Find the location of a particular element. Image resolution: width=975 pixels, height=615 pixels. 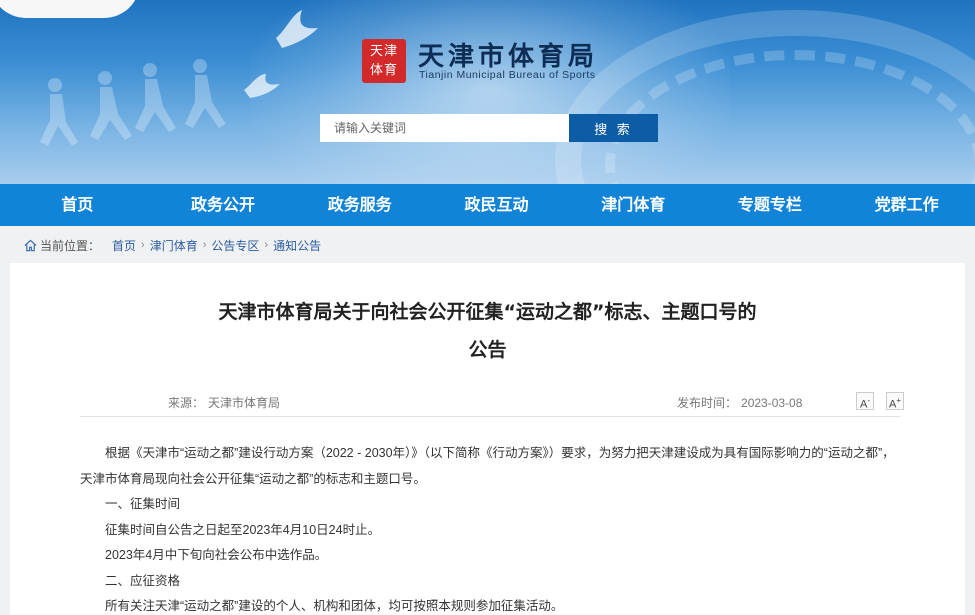

nav-item-government-services: 政务服务 is located at coordinates (359, 205).